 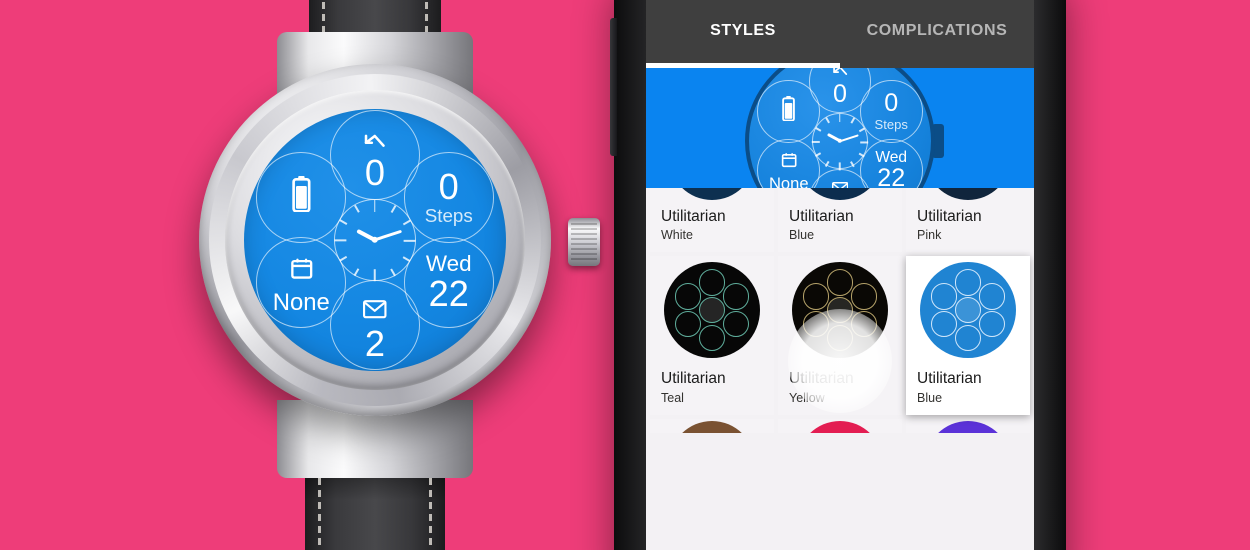 I want to click on style-card: Utilitarian Yellow, so click(x=840, y=335).